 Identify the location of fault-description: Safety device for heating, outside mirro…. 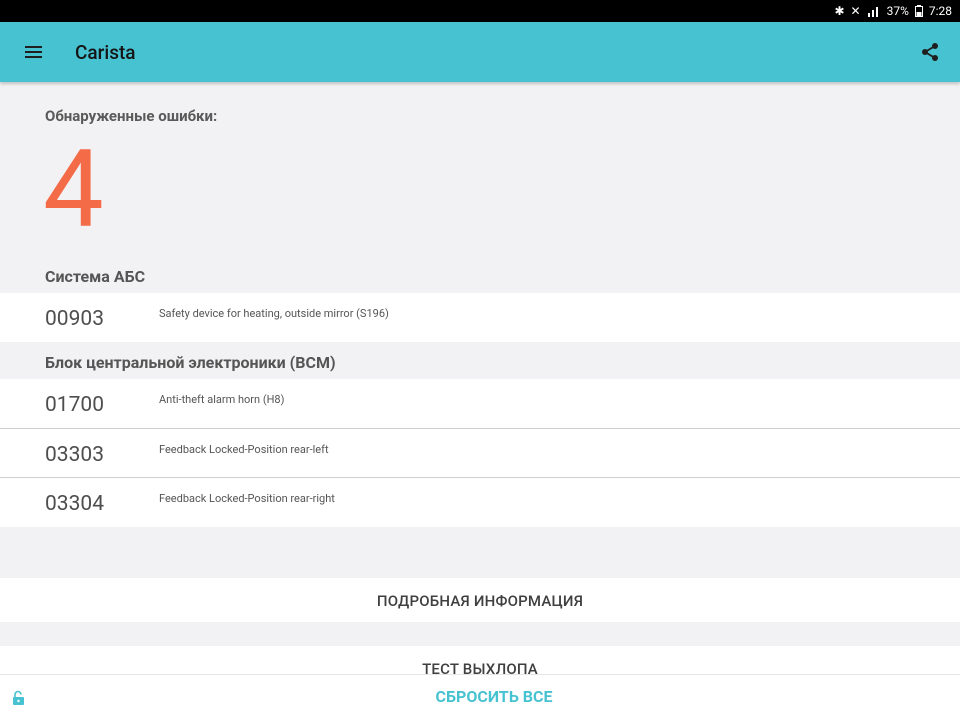
(274, 313).